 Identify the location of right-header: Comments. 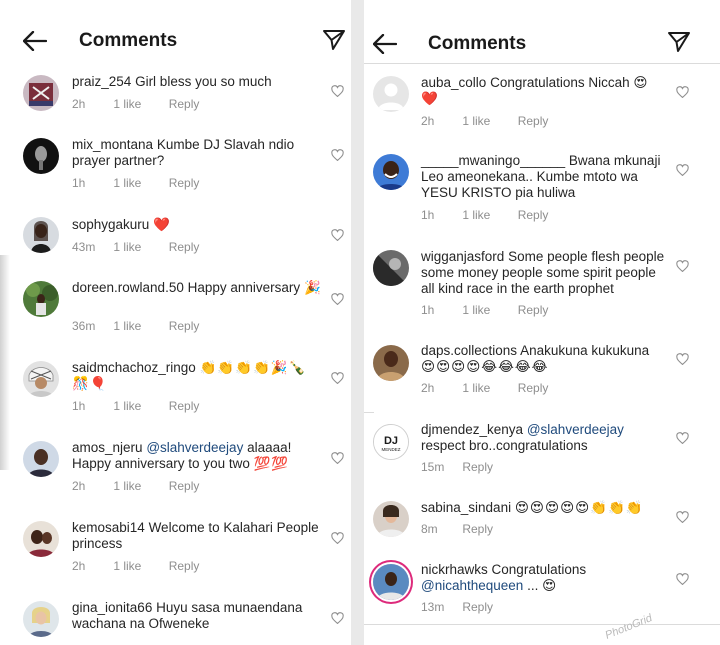
(542, 30).